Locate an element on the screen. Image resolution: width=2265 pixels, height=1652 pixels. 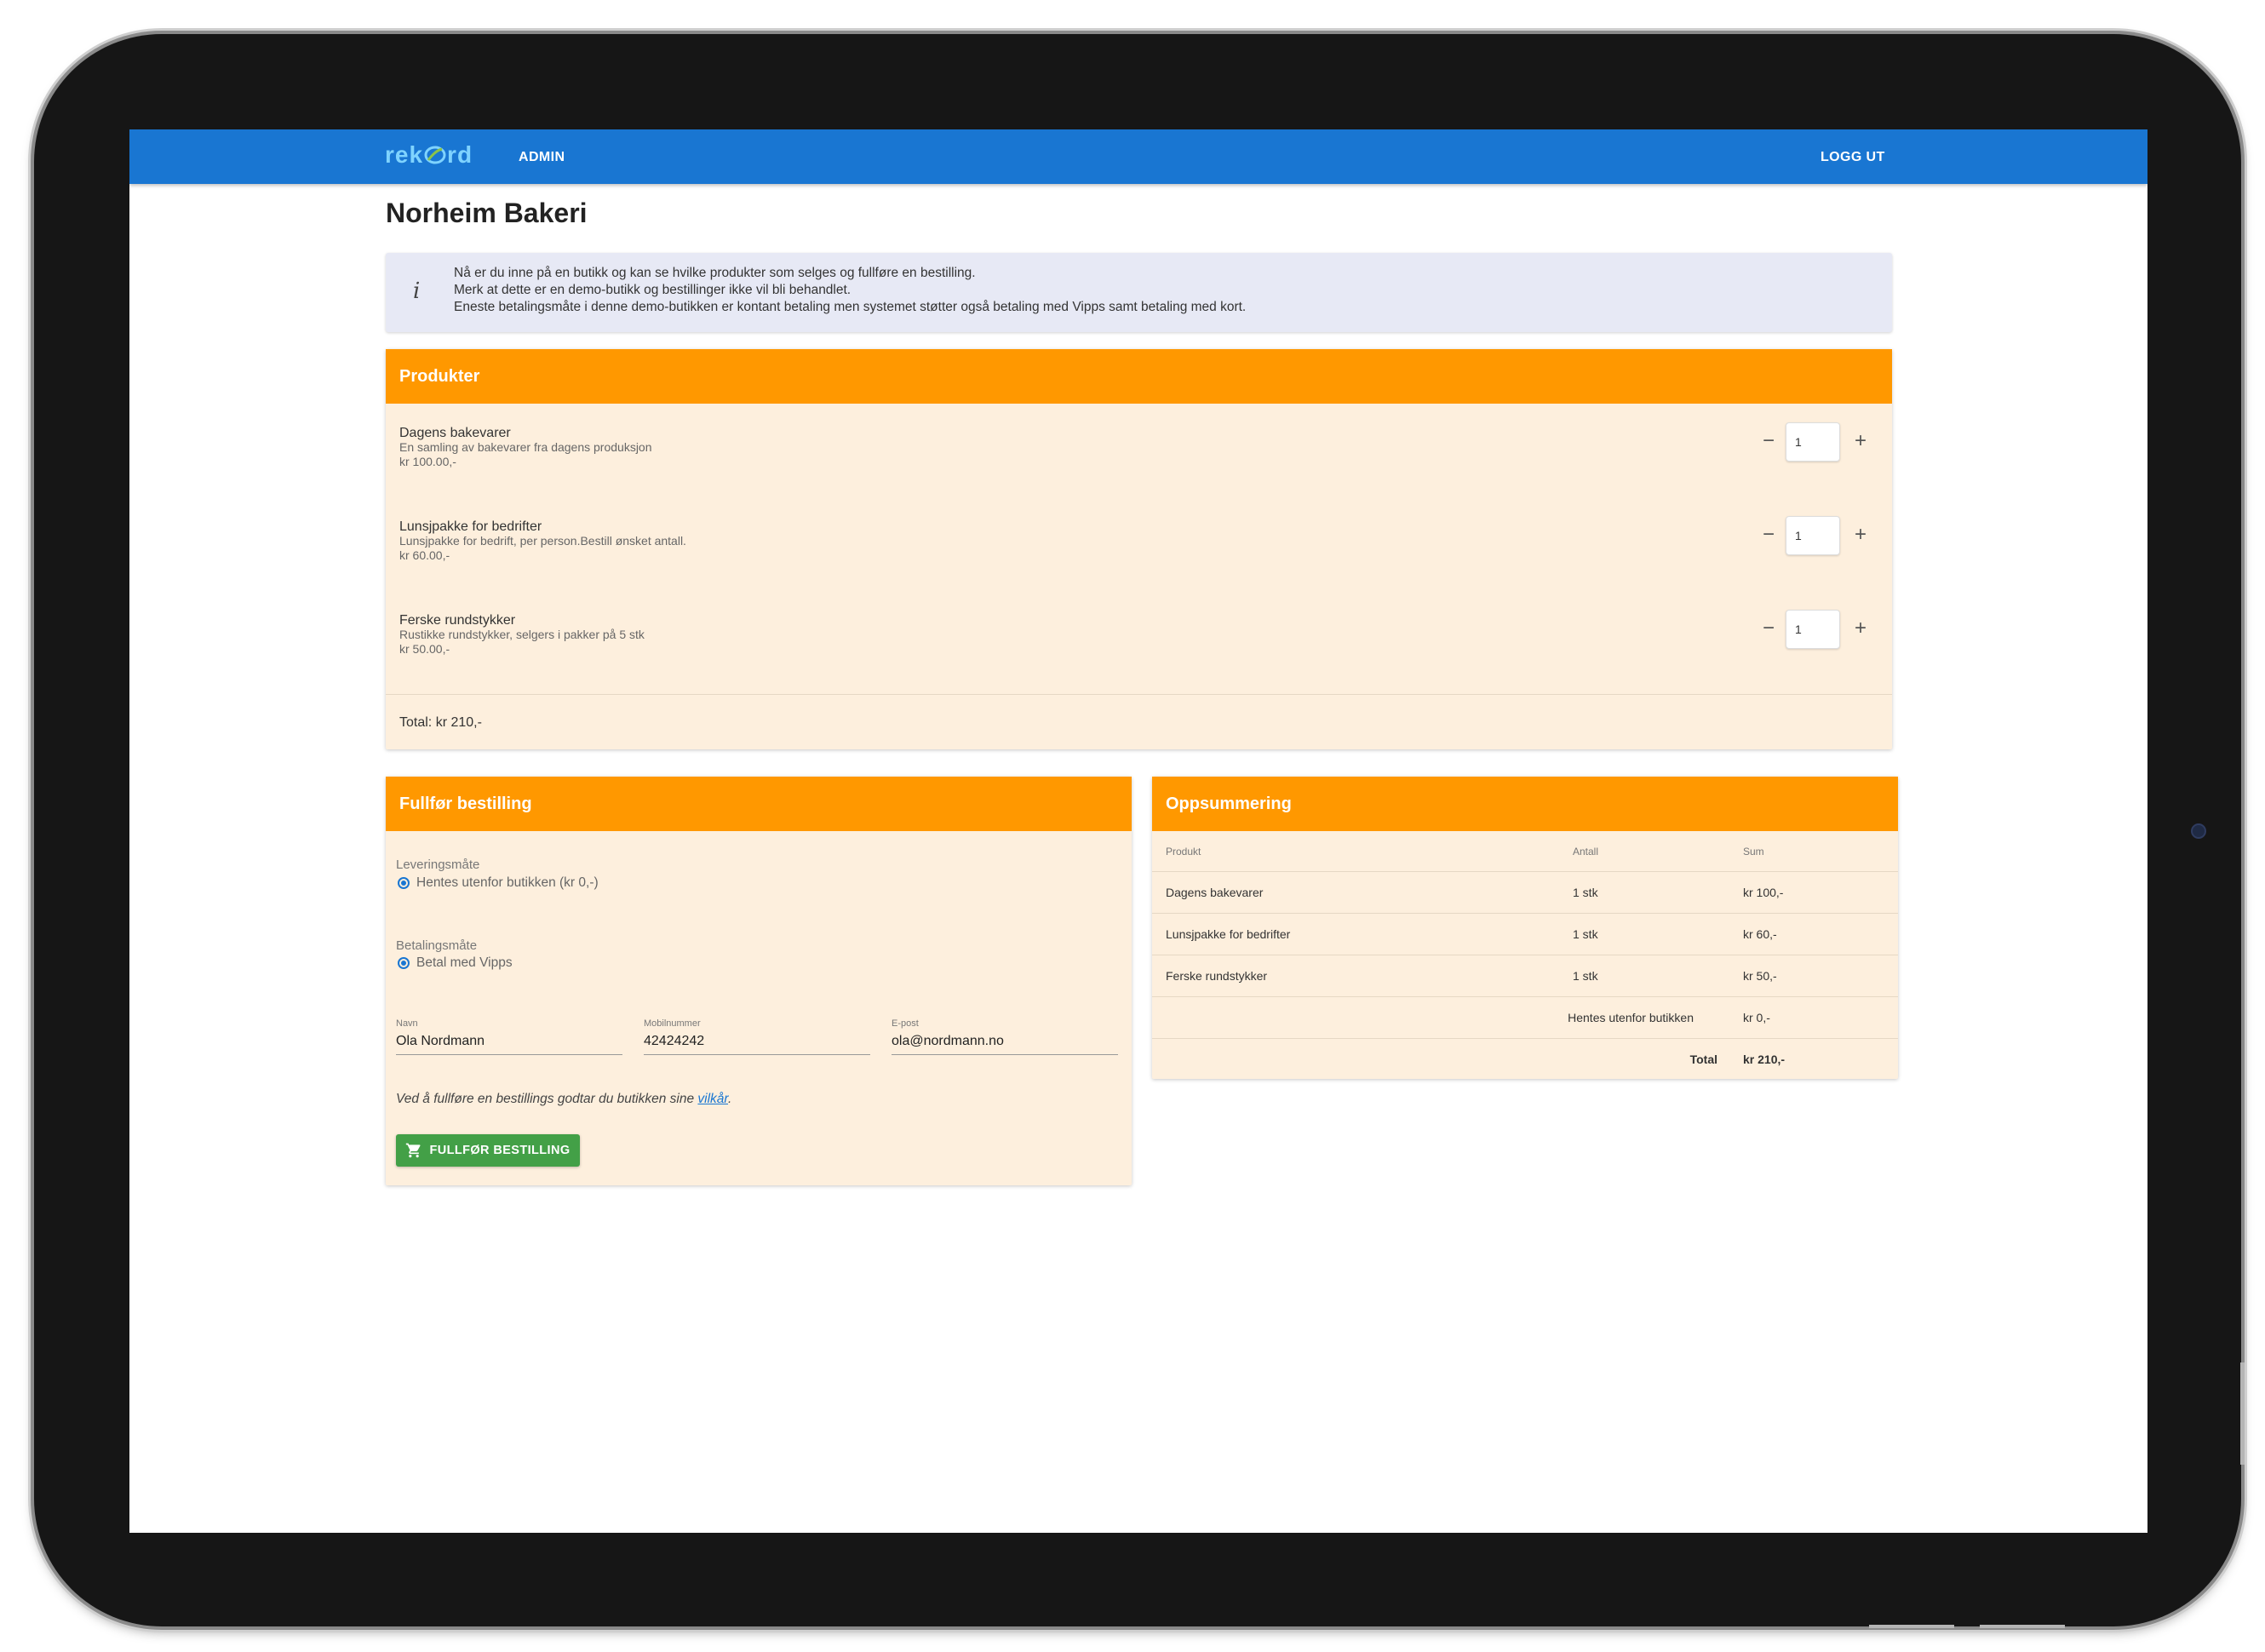
product-name: Ferske rundstykker is located at coordinates (457, 620).